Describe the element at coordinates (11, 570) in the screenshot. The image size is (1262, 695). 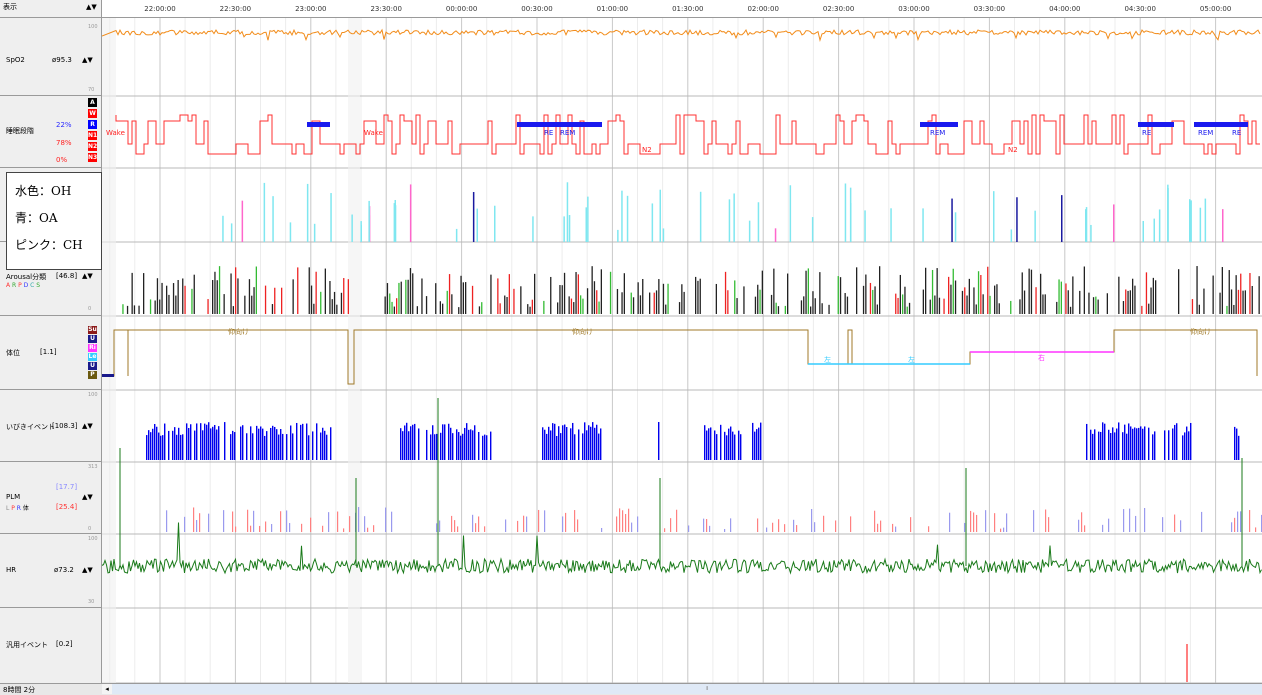
I see `hr-name: HR` at that location.